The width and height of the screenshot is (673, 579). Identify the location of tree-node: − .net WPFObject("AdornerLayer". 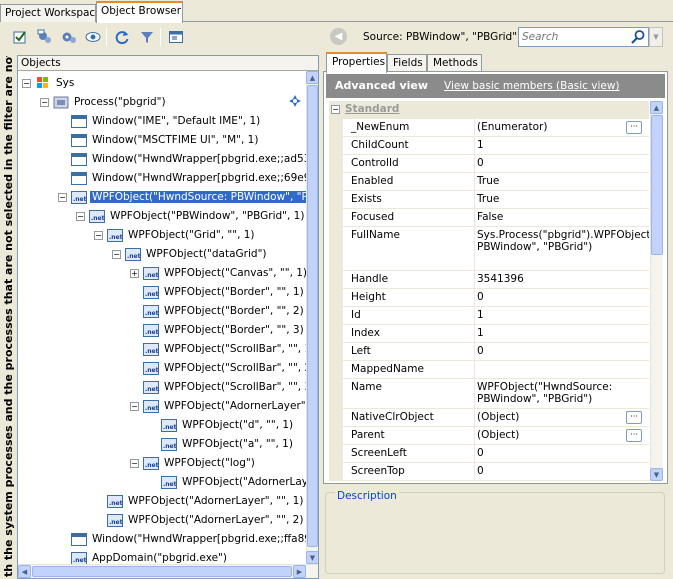
(218, 406).